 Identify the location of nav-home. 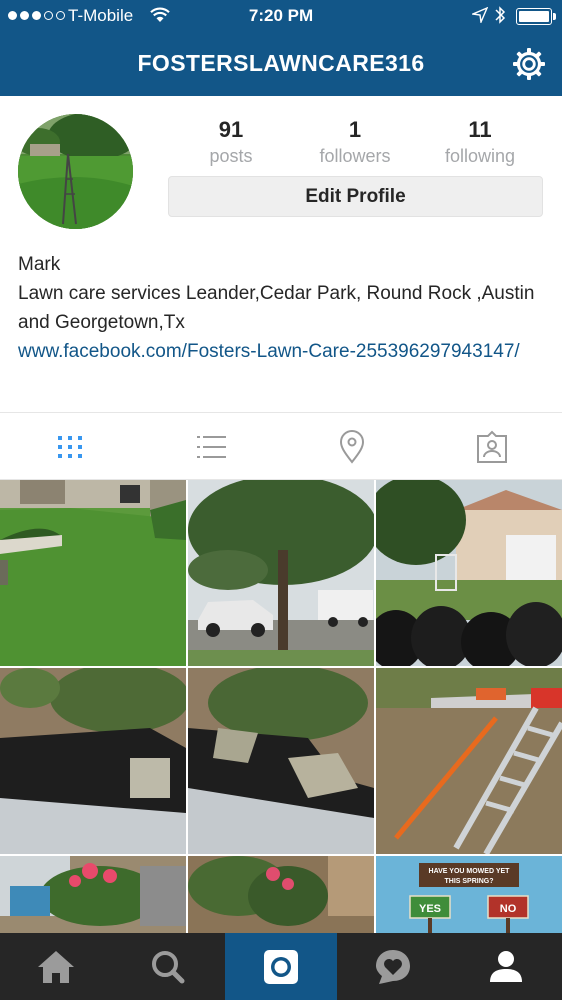
(56, 966).